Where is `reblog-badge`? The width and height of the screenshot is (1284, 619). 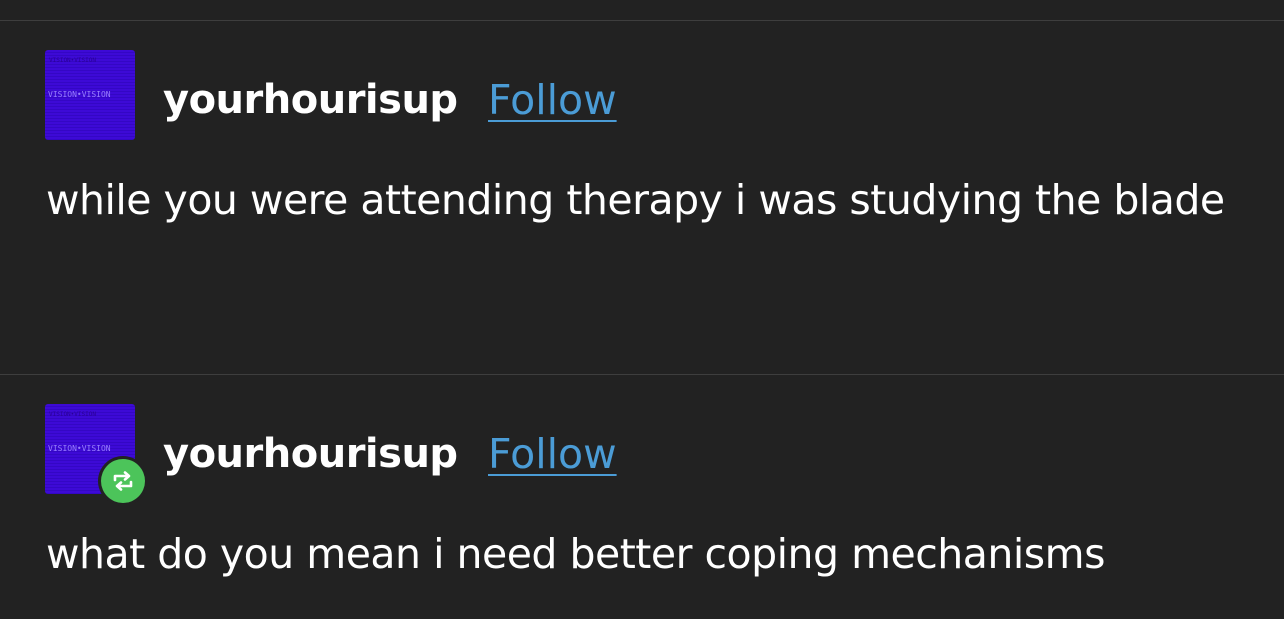
reblog-badge is located at coordinates (123, 481).